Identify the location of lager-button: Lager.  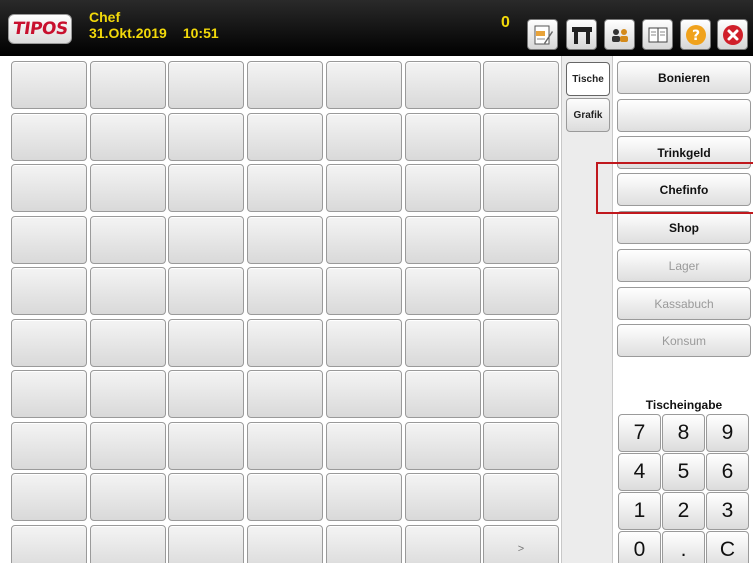
(684, 265).